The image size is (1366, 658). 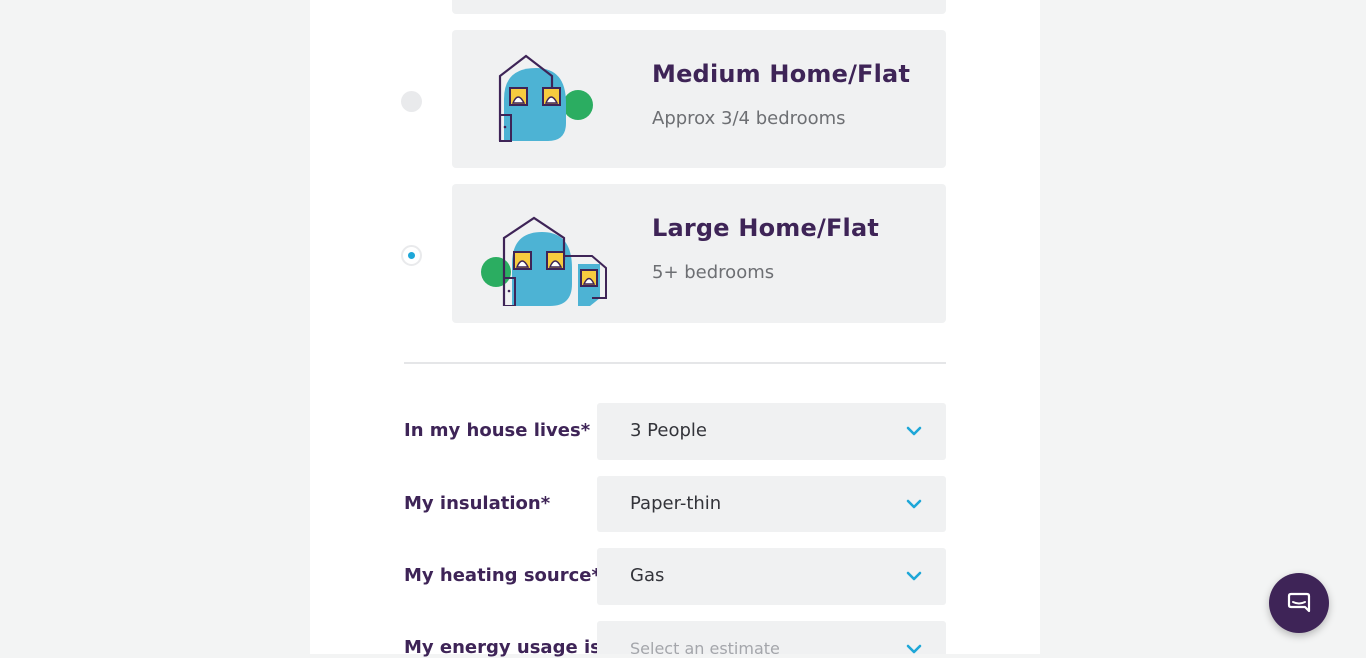 What do you see at coordinates (771, 504) in the screenshot?
I see `insulation-select: Paper-thin` at bounding box center [771, 504].